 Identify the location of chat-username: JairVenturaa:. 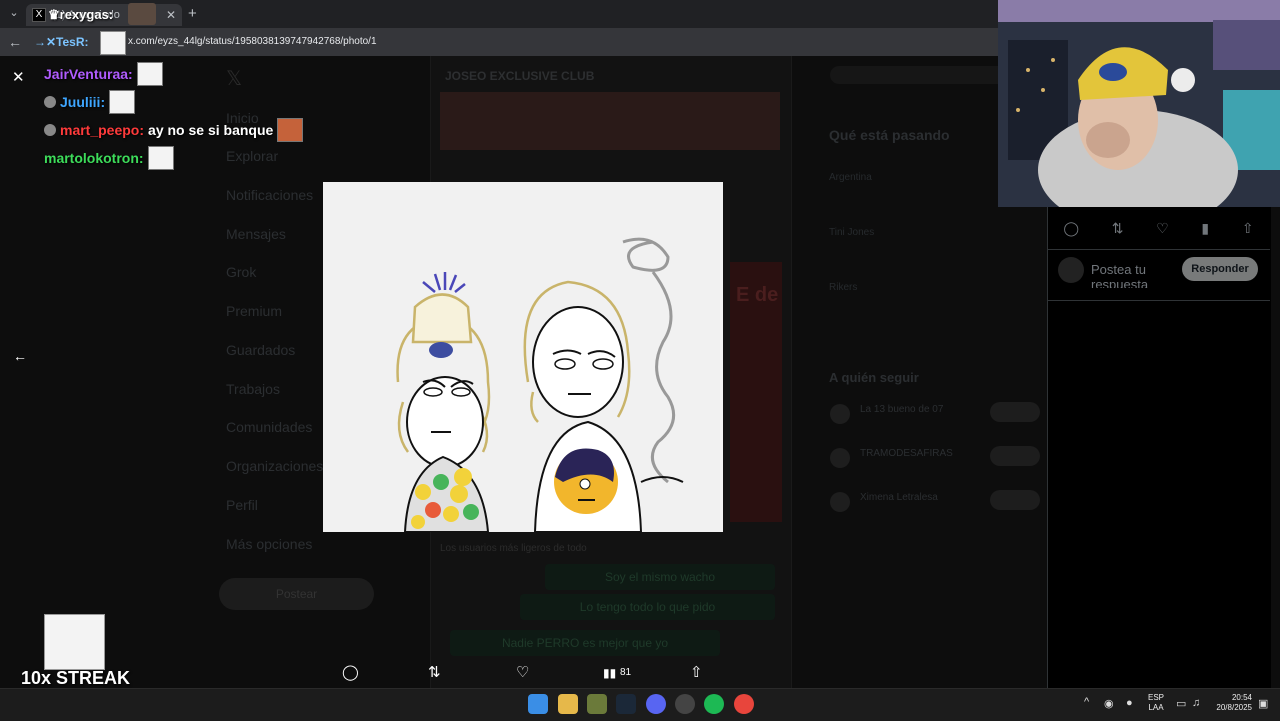
(88, 74).